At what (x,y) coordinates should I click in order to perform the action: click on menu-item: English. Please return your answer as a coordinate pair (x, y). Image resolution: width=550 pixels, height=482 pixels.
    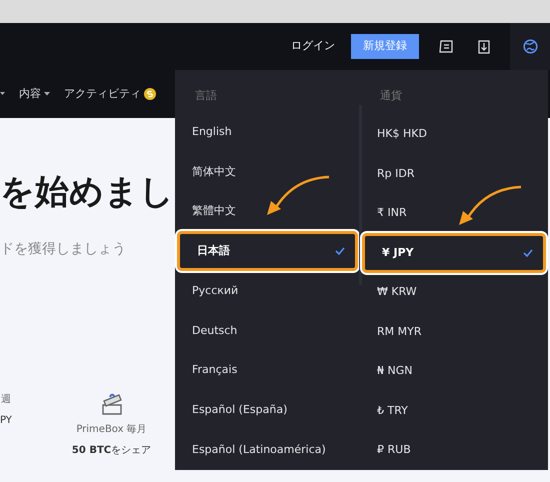
    Looking at the image, I should click on (267, 132).